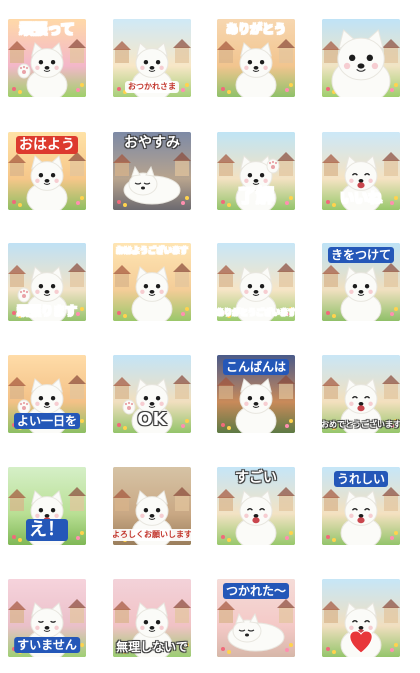 This screenshot has width=420, height=673. What do you see at coordinates (152, 58) in the screenshot?
I see `sticker-tile: おつかれさま` at bounding box center [152, 58].